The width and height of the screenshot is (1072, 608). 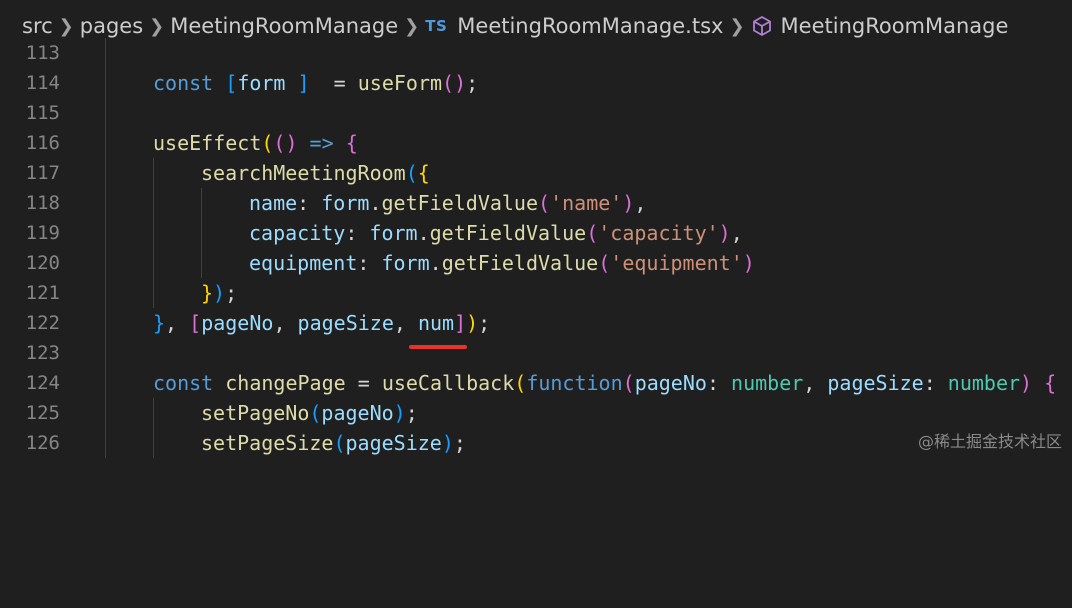 I want to click on code-text: name: form.getFieldValue('name'),, so click(x=448, y=203).